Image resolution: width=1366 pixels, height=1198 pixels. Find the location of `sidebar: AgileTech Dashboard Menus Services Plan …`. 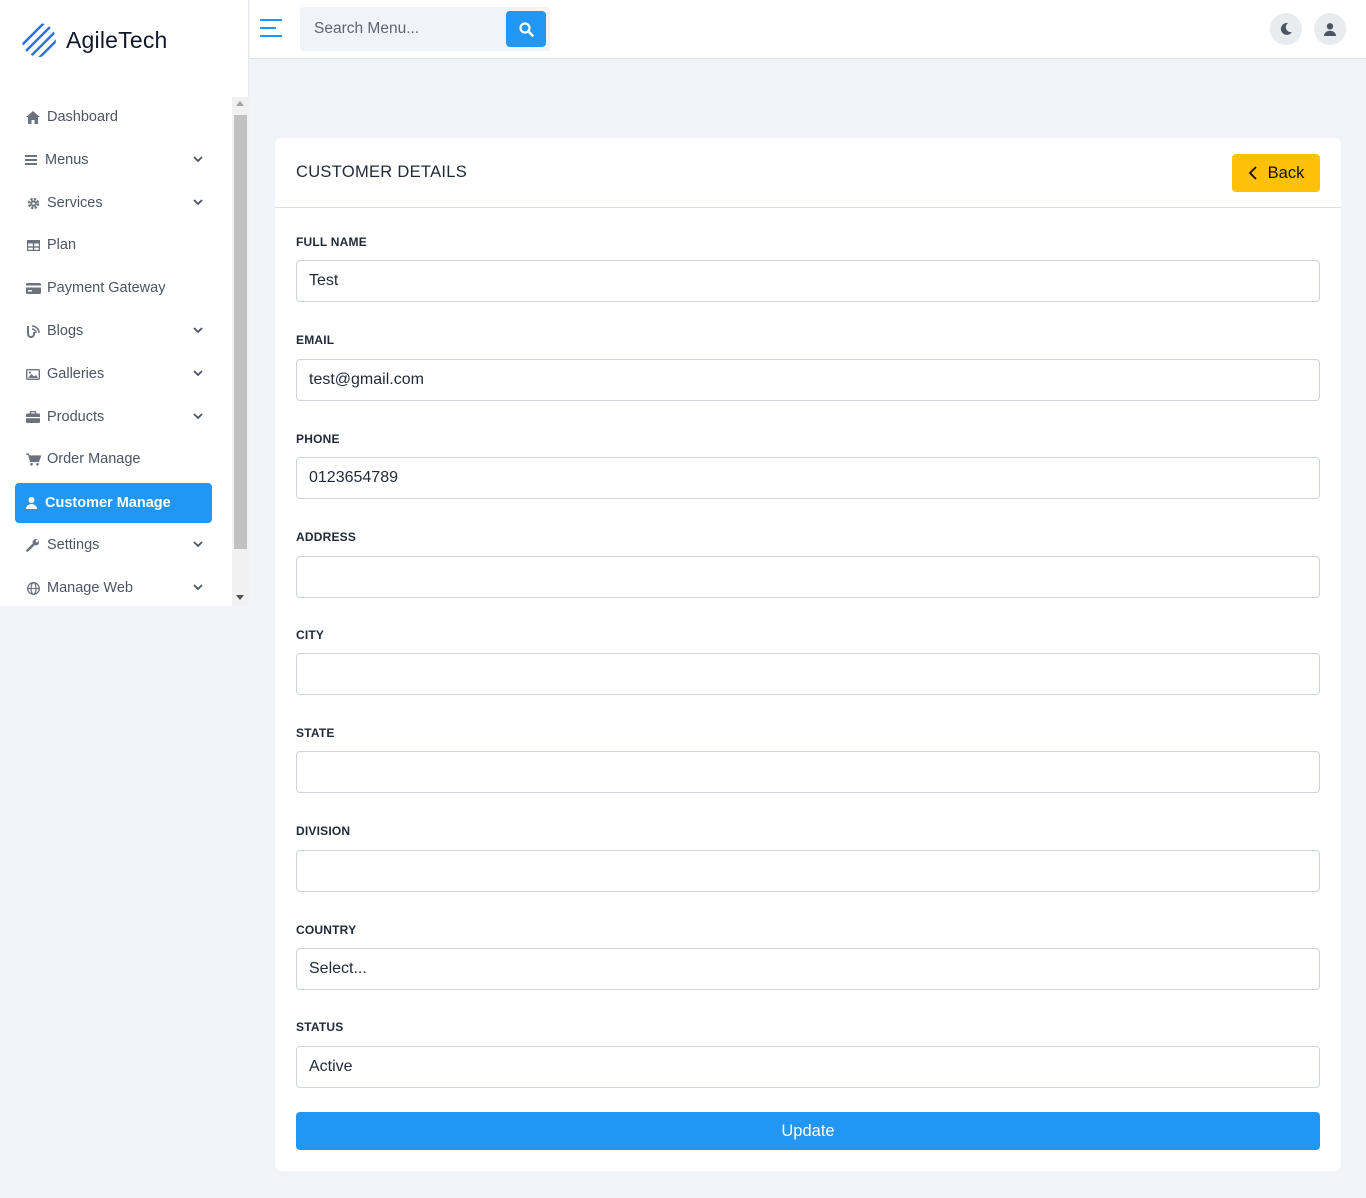

sidebar: AgileTech Dashboard Menus Services Plan … is located at coordinates (124, 303).